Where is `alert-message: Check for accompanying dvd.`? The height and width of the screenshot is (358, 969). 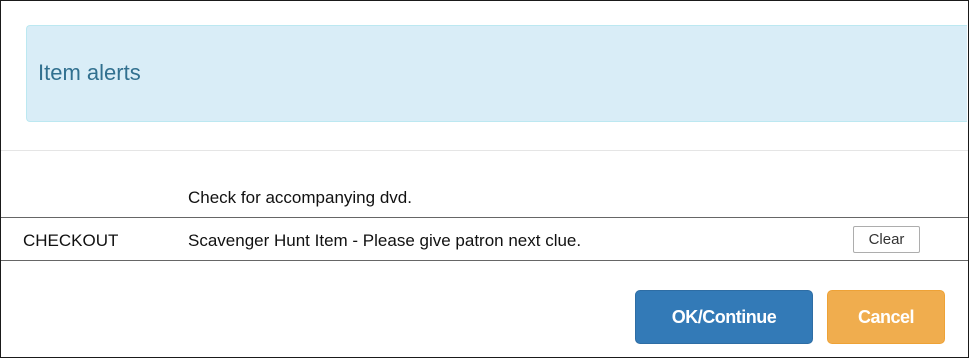 alert-message: Check for accompanying dvd. is located at coordinates (300, 197).